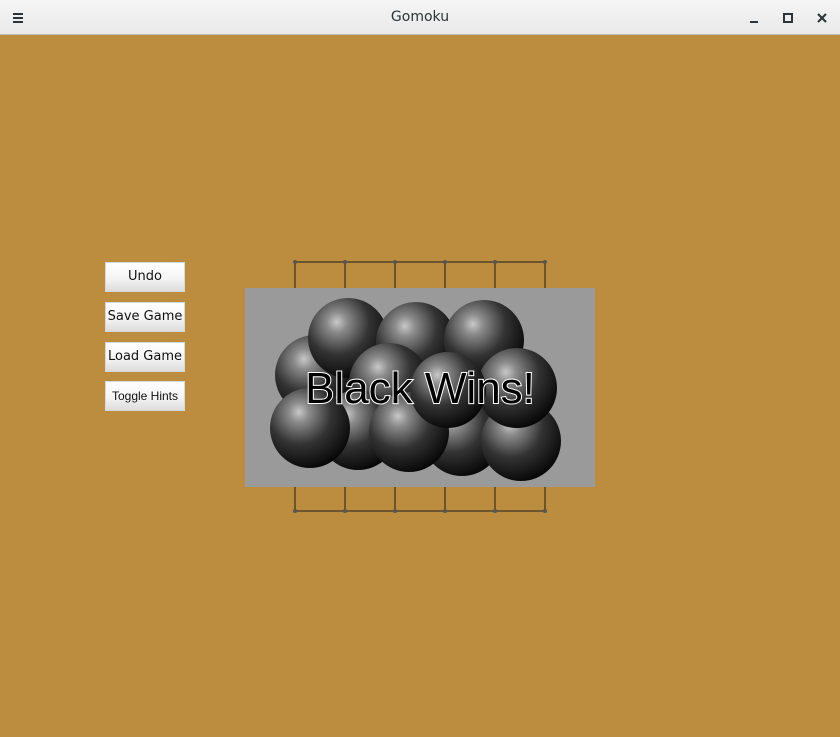 The image size is (840, 737). Describe the element at coordinates (420, 498) in the screenshot. I see `board-grid-bottom` at that location.